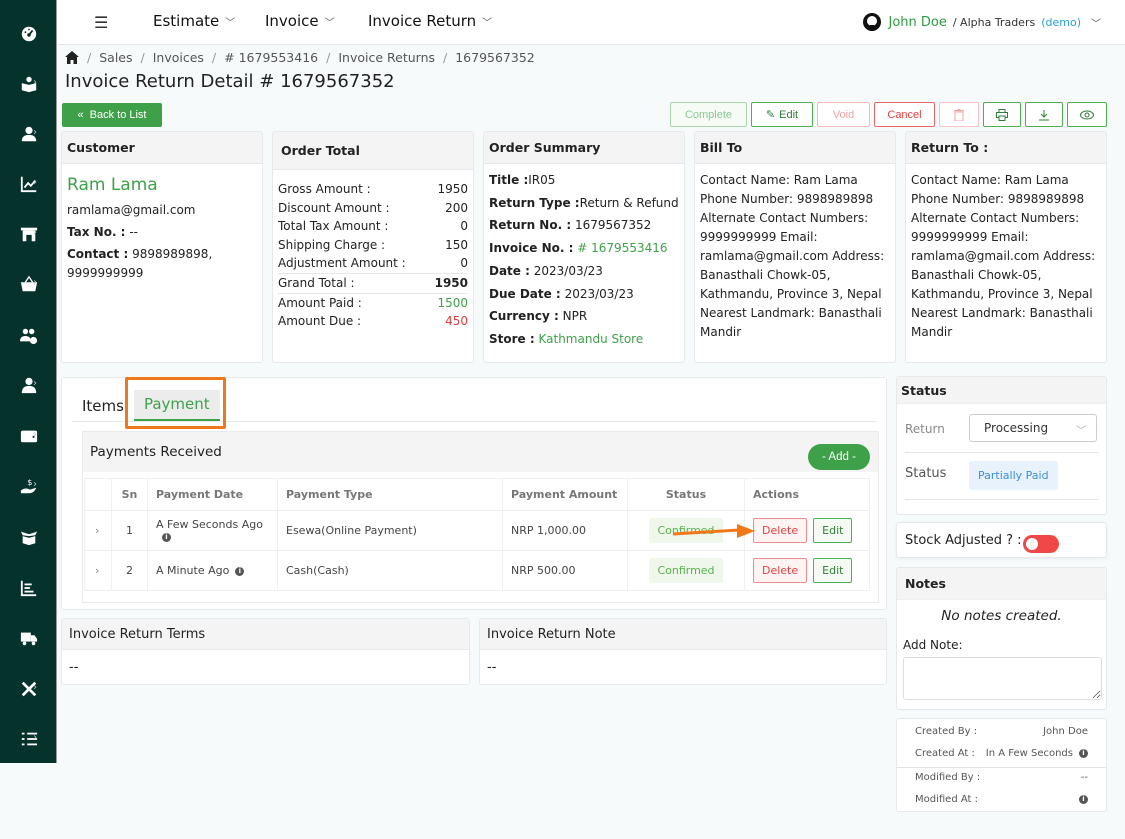  Describe the element at coordinates (162, 185) in the screenshot. I see `customer-name: Ram Lama` at that location.